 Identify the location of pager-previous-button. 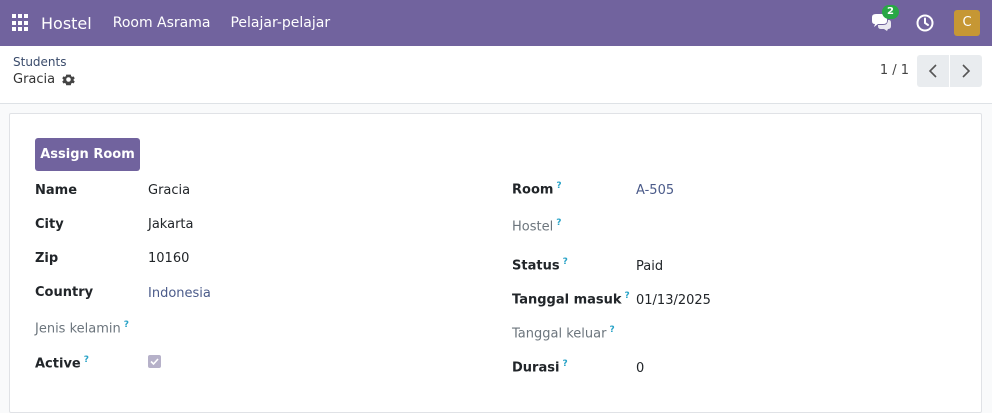
(933, 71).